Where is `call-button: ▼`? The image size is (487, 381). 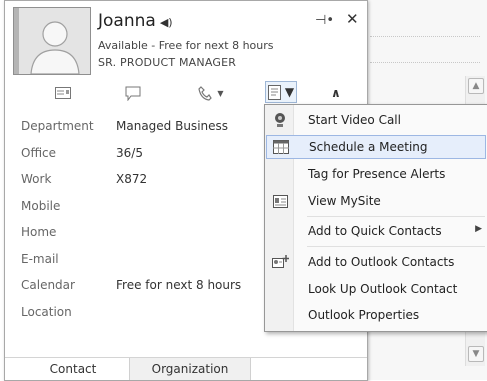
call-button: ▼ is located at coordinates (211, 93).